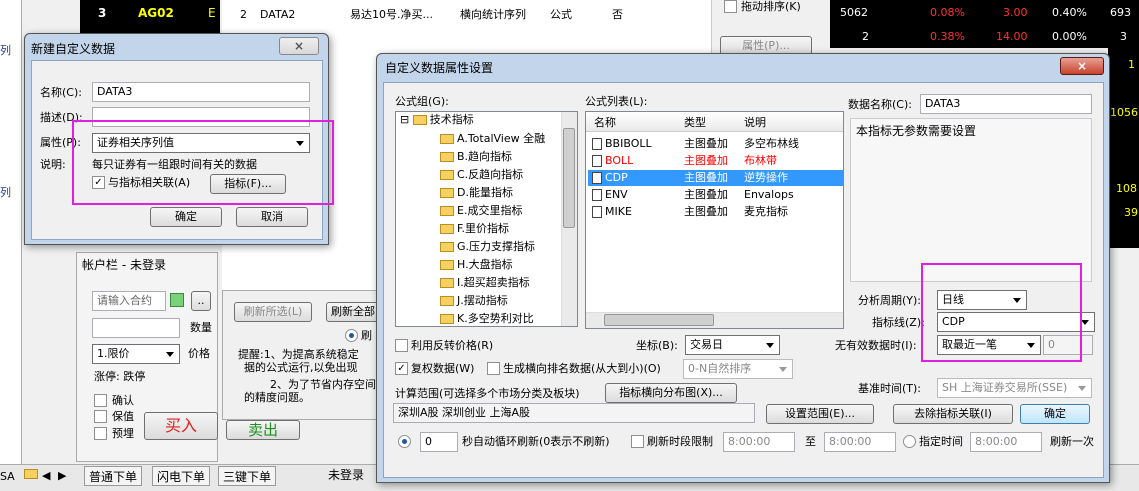 Image resolution: width=1139 pixels, height=491 pixels. Describe the element at coordinates (771, 143) in the screenshot. I see `formula-desc: 多空布林线` at that location.